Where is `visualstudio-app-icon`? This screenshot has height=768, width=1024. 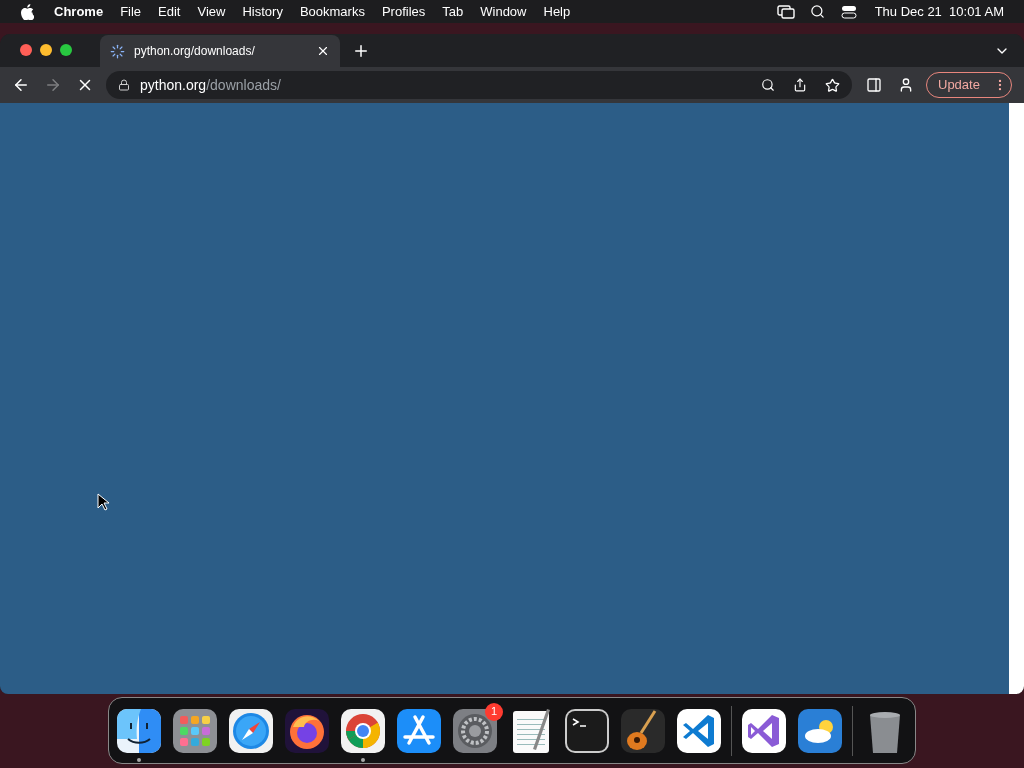 visualstudio-app-icon is located at coordinates (764, 730).